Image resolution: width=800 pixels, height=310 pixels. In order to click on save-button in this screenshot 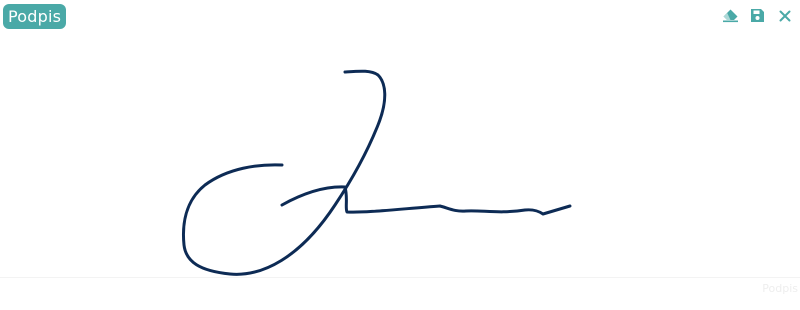, I will do `click(757, 15)`.